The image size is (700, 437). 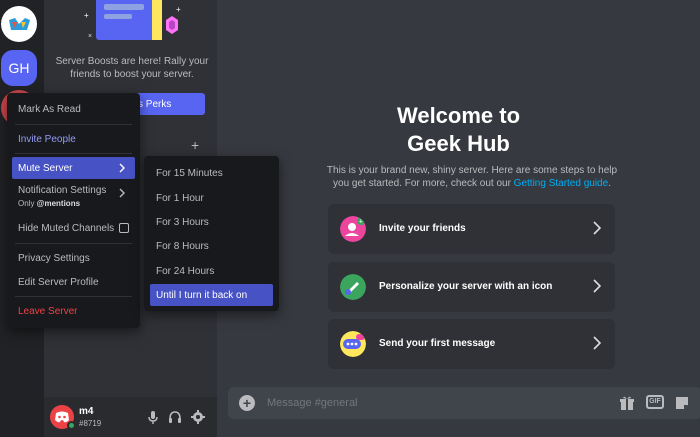 What do you see at coordinates (49, 109) in the screenshot?
I see `menu-item-label: Mark As Read` at bounding box center [49, 109].